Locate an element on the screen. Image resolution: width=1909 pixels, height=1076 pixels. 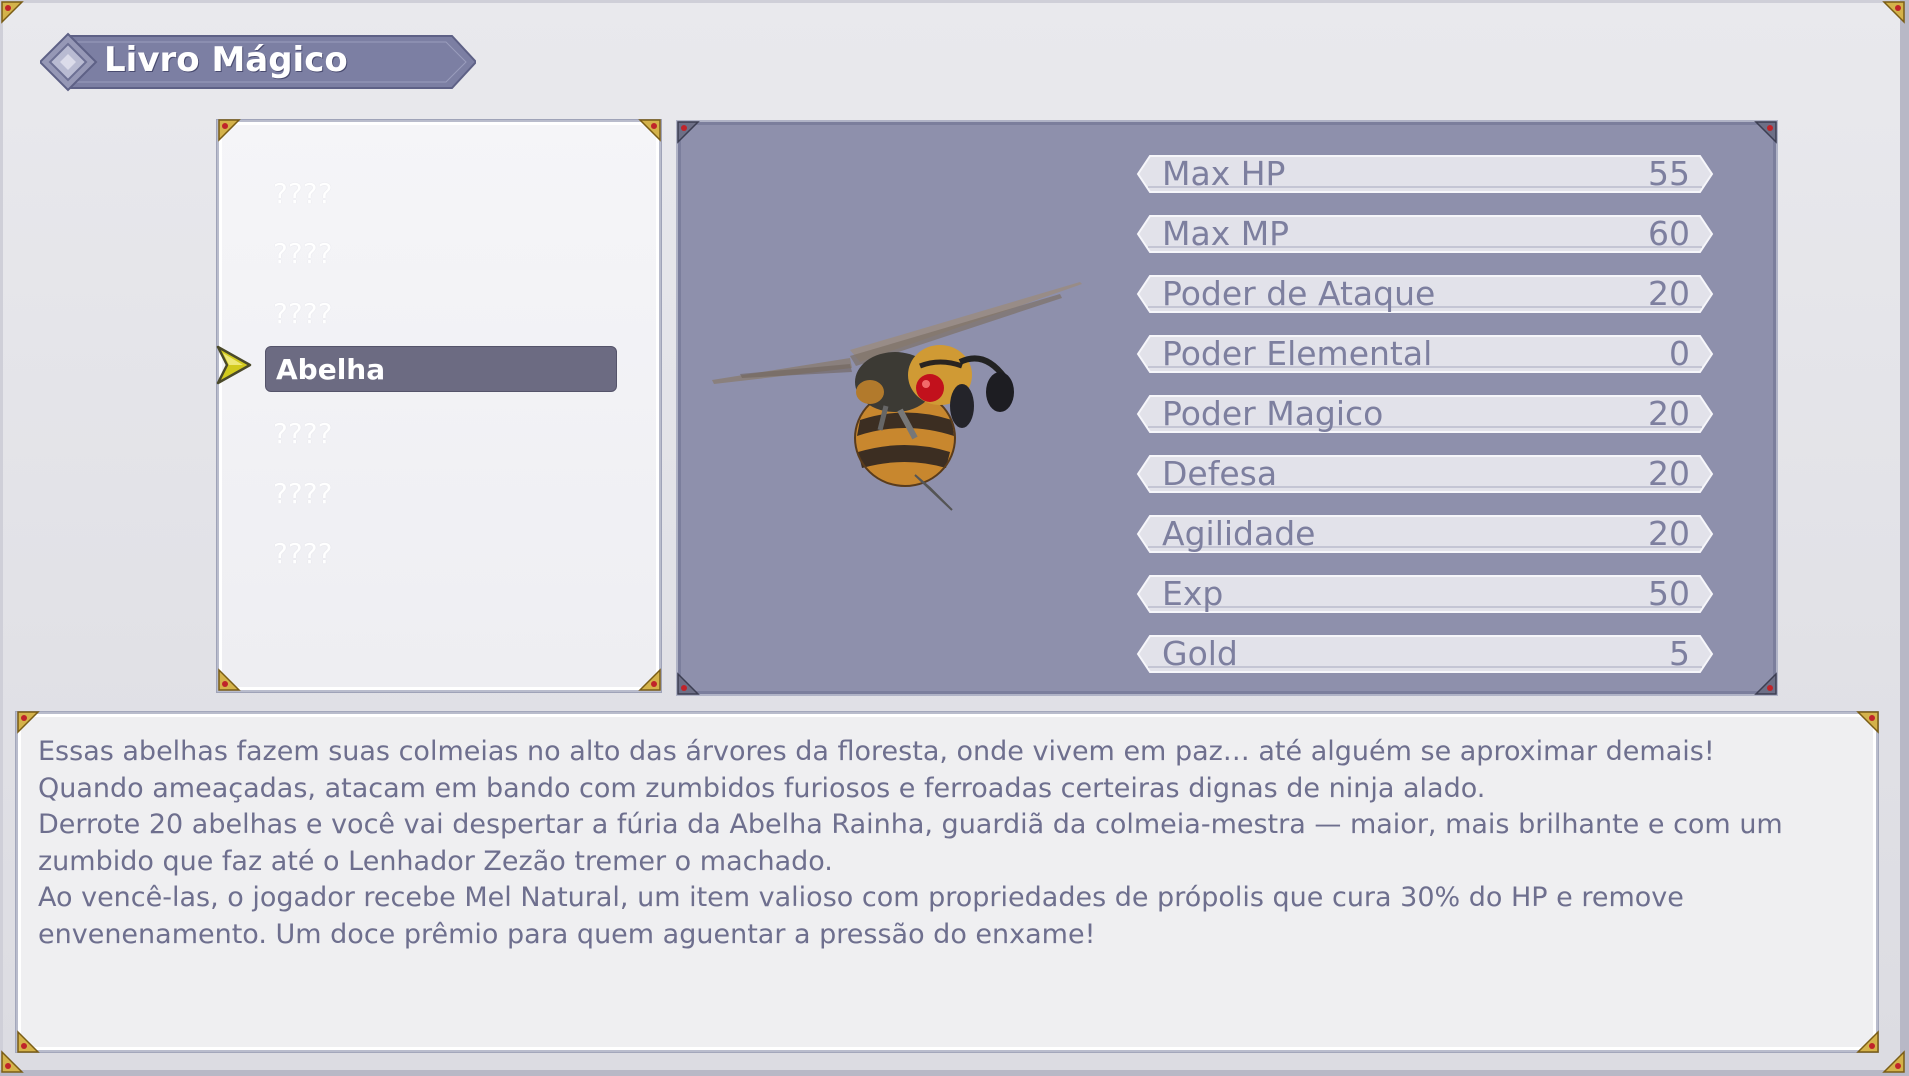
list-item-selected: Abelha is located at coordinates (441, 369).